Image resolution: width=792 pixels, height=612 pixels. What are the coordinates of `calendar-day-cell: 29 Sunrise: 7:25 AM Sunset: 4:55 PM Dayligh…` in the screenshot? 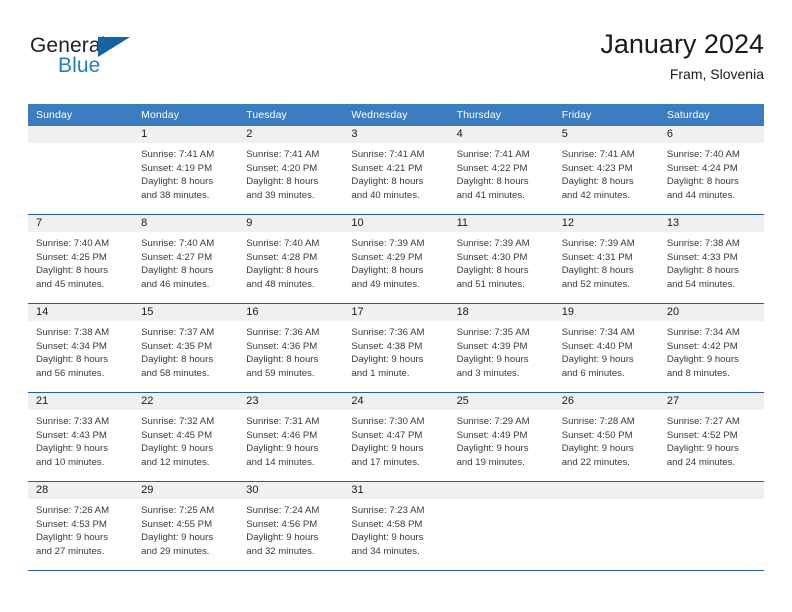 It's located at (186, 525).